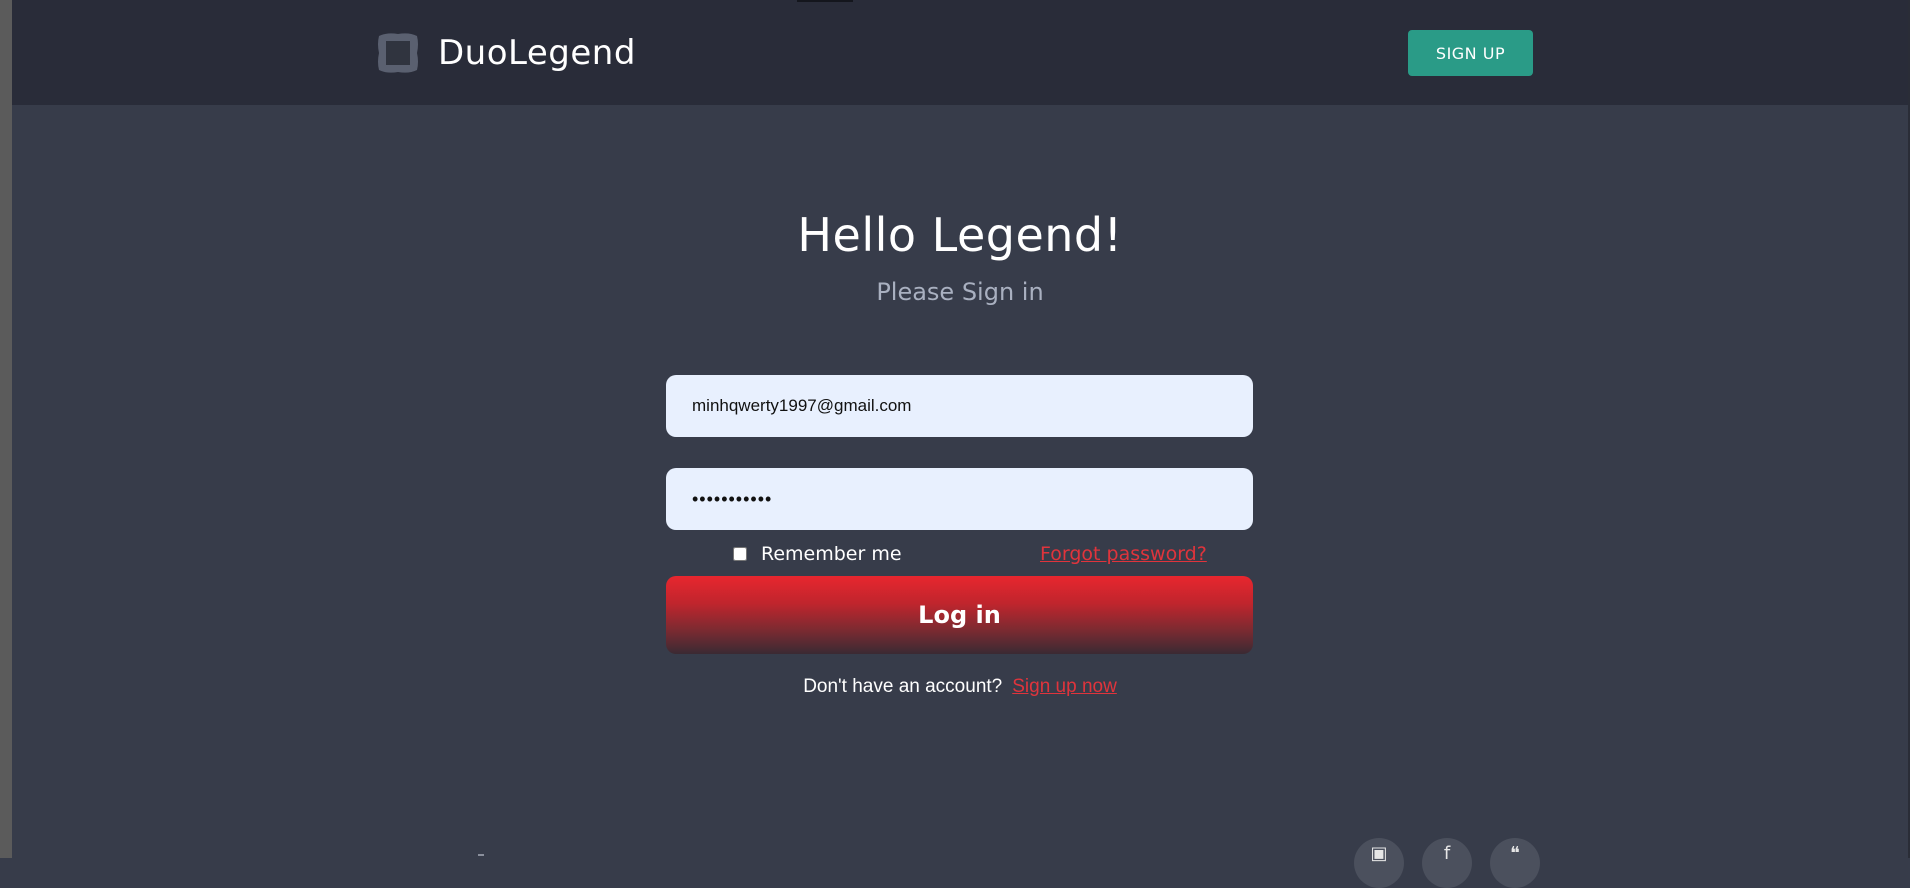  Describe the element at coordinates (6, 429) in the screenshot. I see `window-edge` at that location.